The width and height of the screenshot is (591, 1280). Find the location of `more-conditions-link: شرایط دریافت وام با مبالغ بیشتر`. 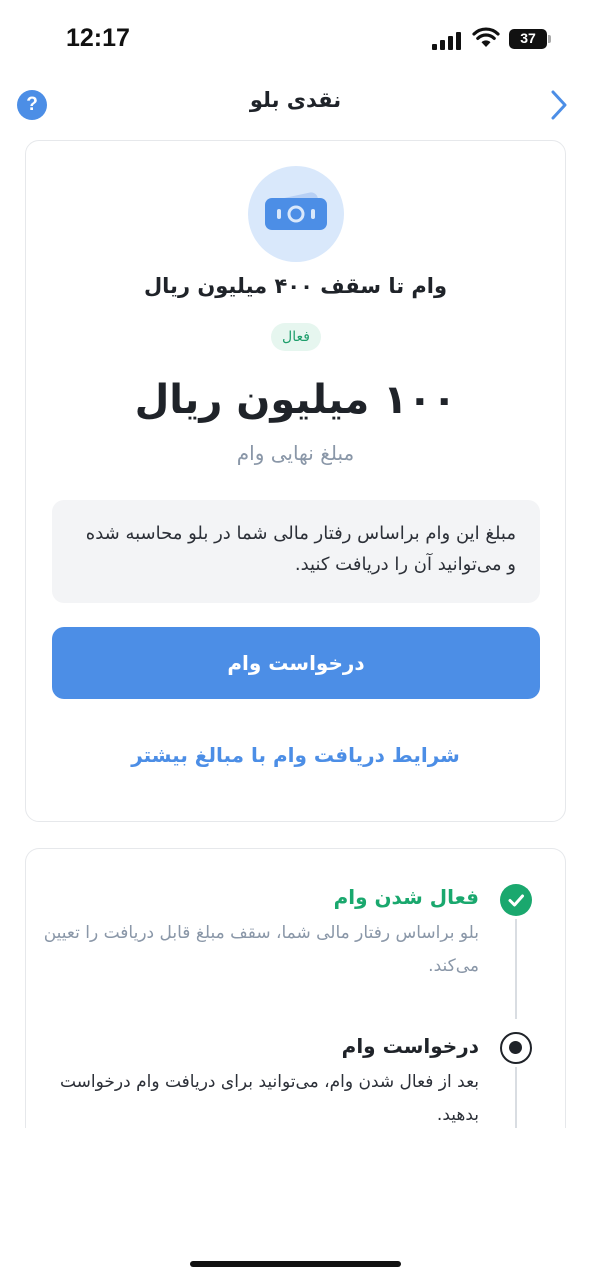

more-conditions-link: شرایط دریافت وام با مبالغ بیشتر is located at coordinates (295, 755).